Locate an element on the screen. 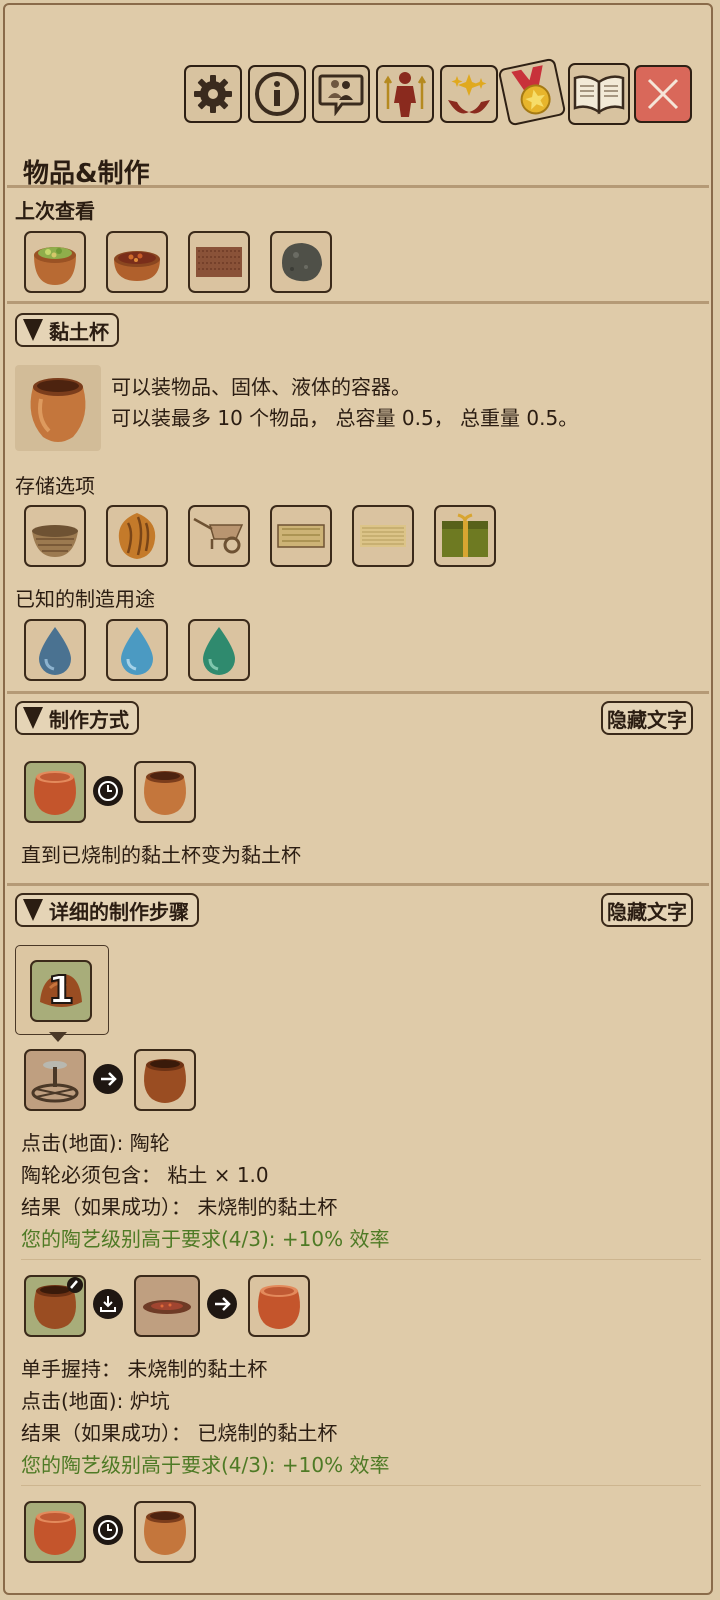 The height and width of the screenshot is (1600, 720). recent-item-bowl is located at coordinates (55, 262).